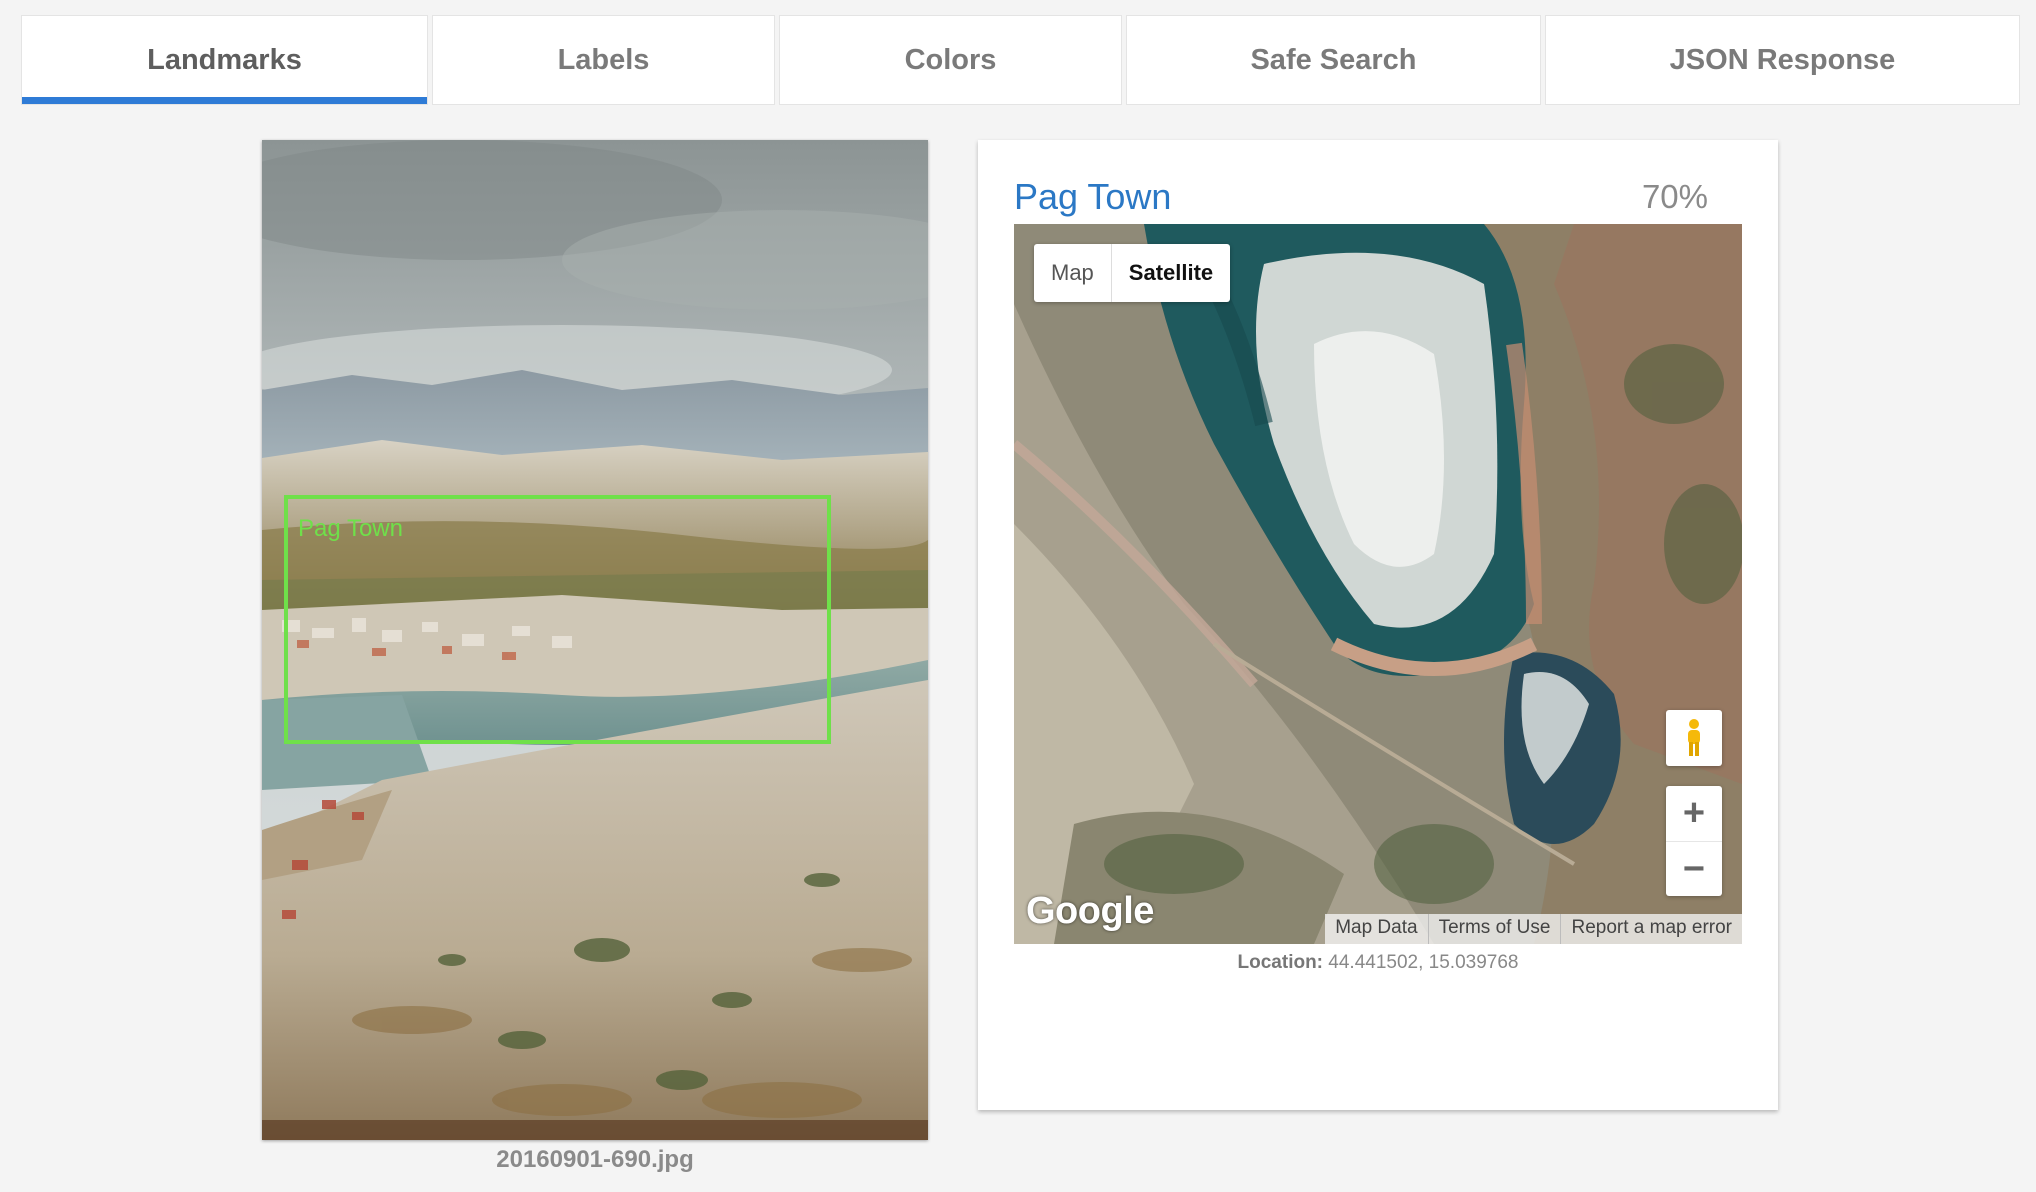 The width and height of the screenshot is (2036, 1192). What do you see at coordinates (950, 60) in the screenshot?
I see `tab-colors: Colors` at bounding box center [950, 60].